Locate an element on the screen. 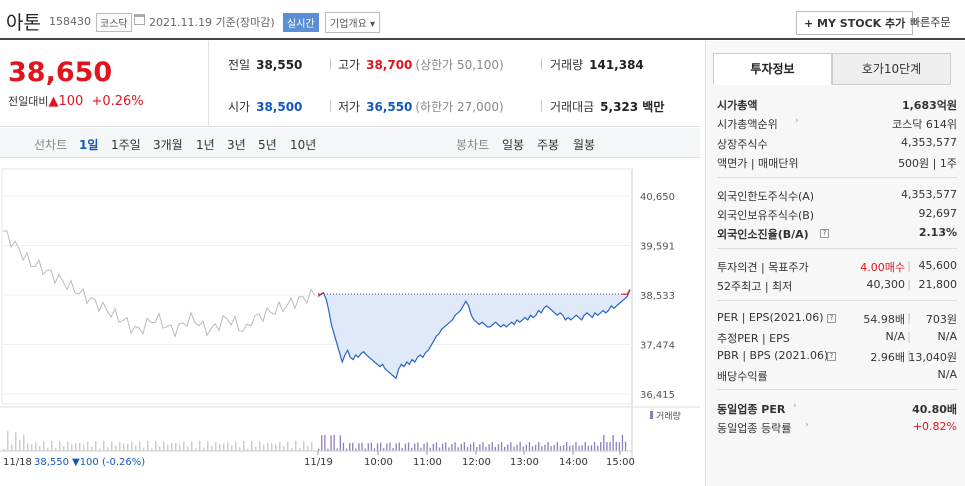 The width and height of the screenshot is (965, 486). change-rate: +0.26% is located at coordinates (117, 101).